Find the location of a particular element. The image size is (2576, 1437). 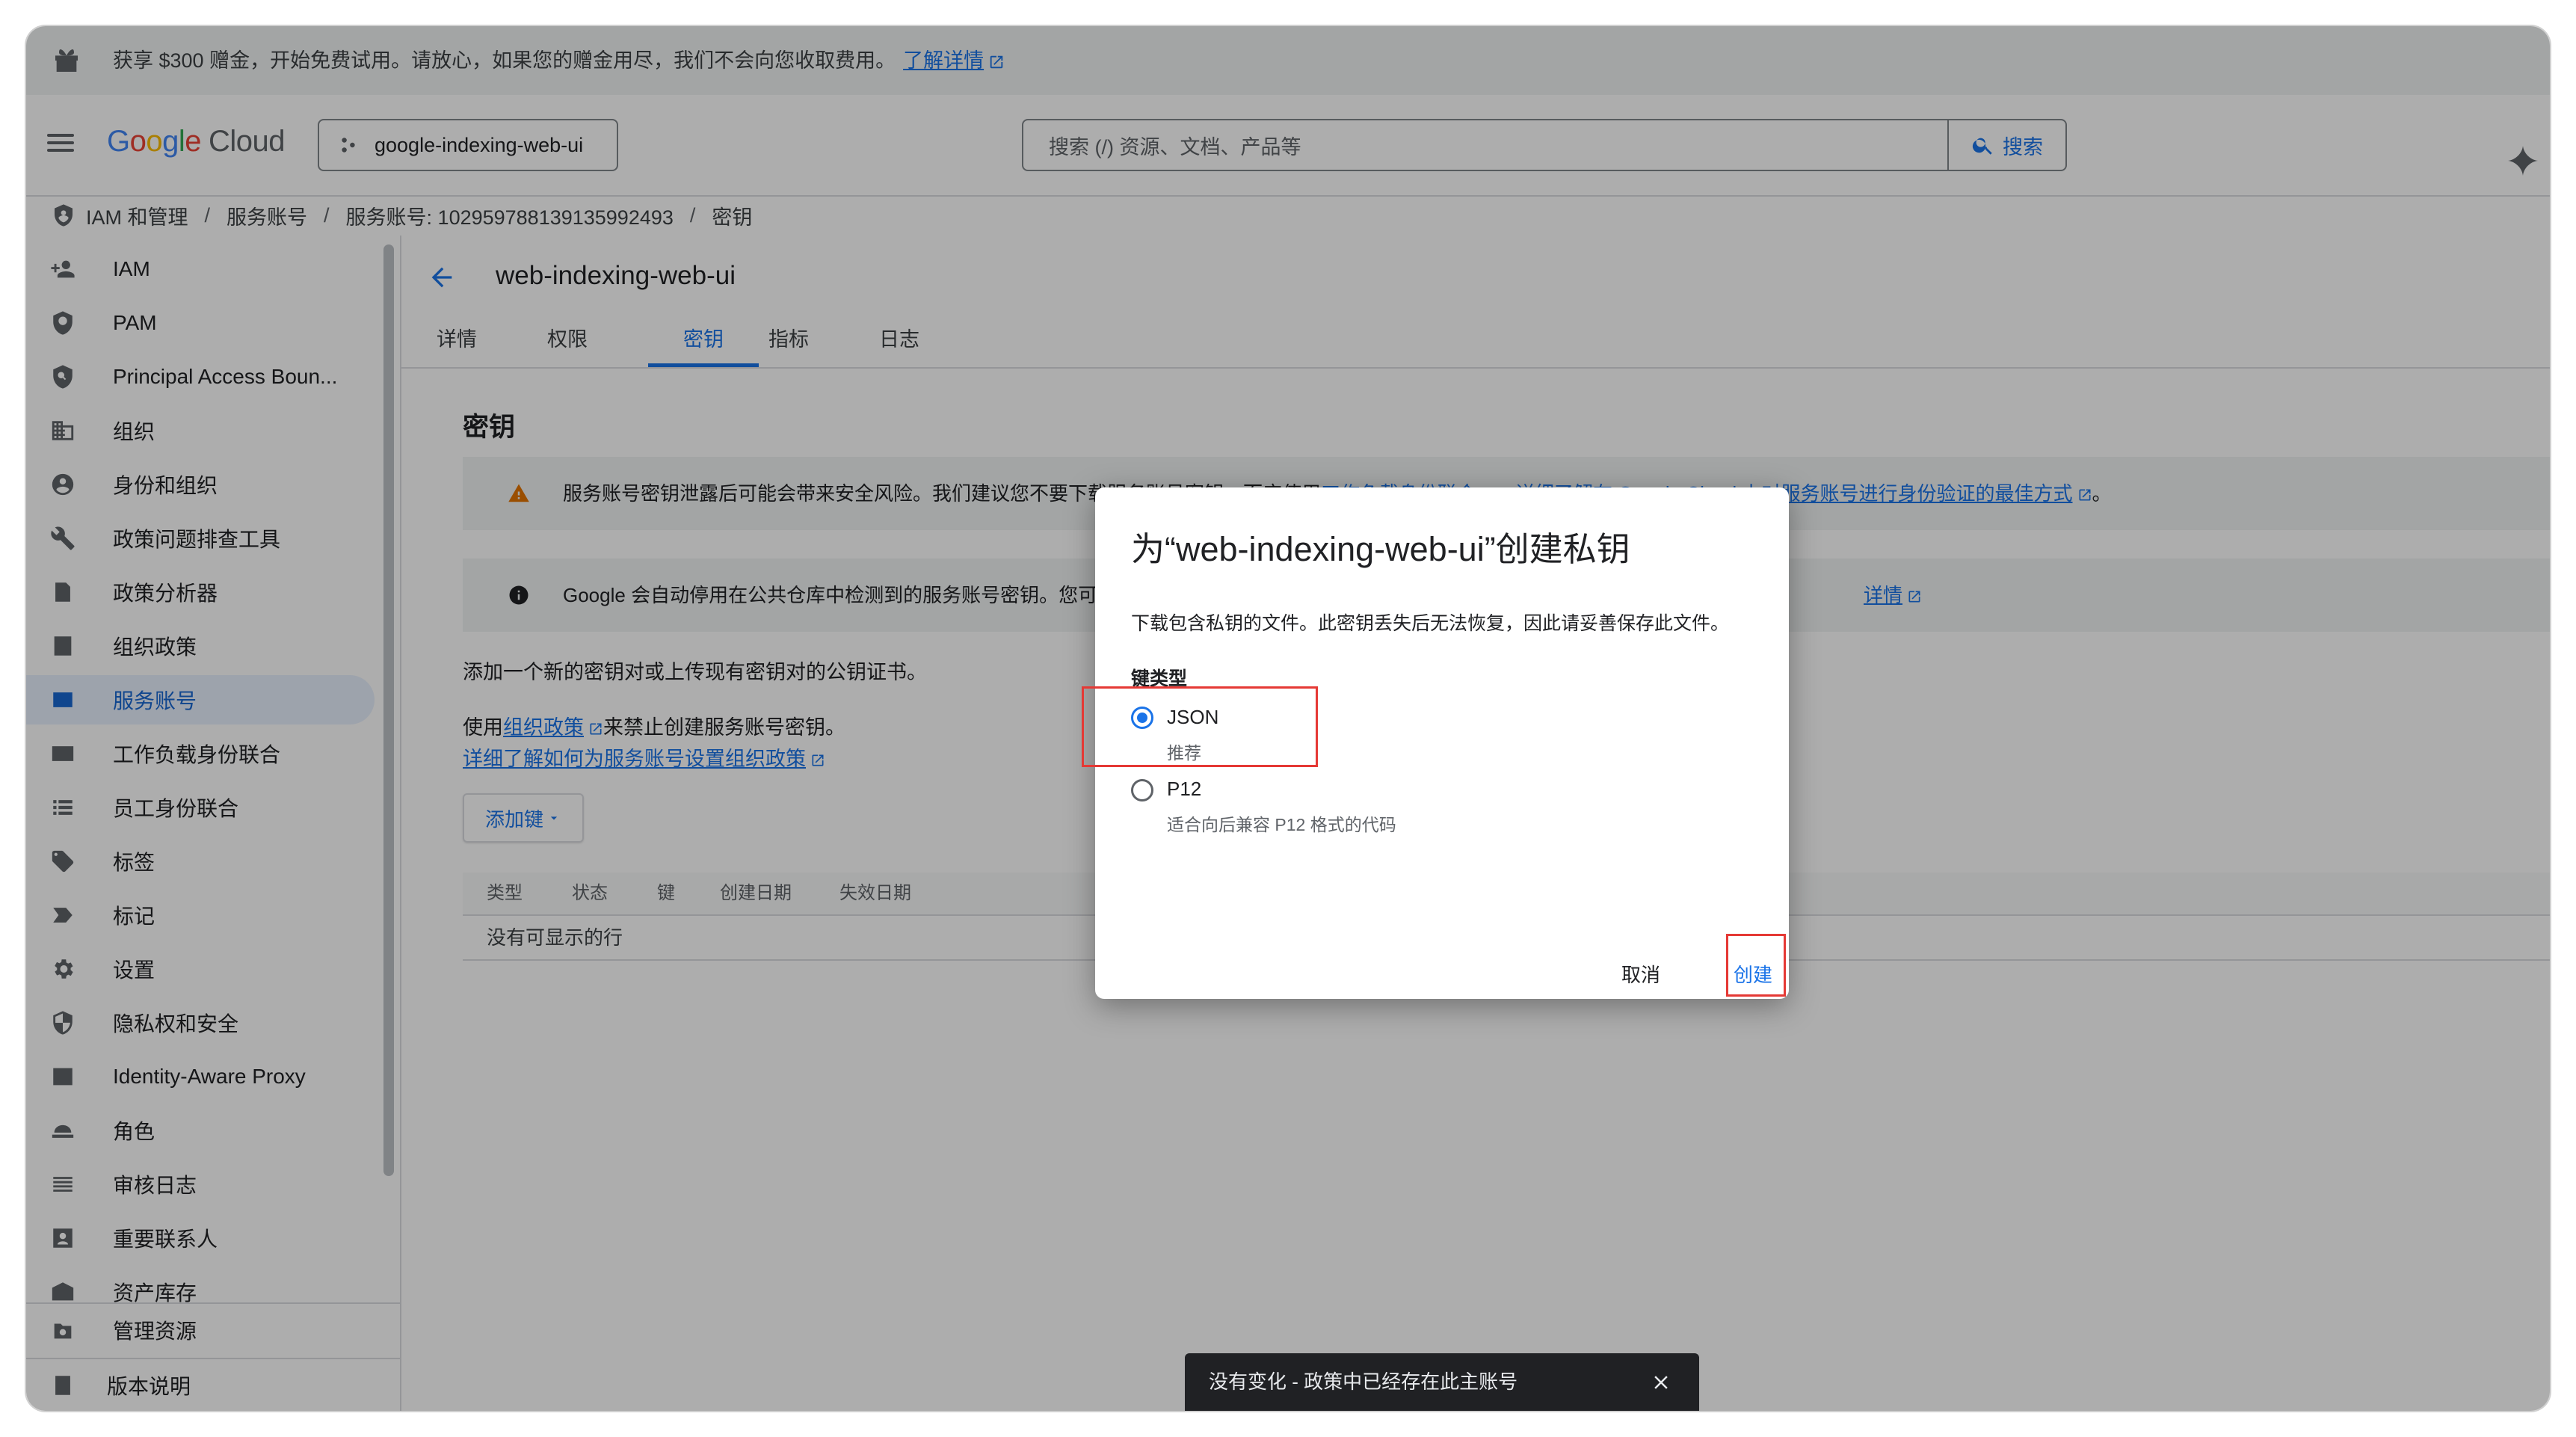

radio-p12 is located at coordinates (1142, 790).